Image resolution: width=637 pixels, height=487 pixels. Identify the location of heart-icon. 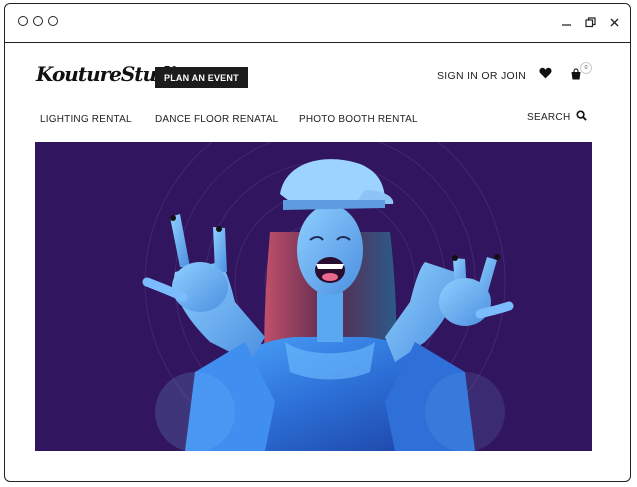
(545, 74).